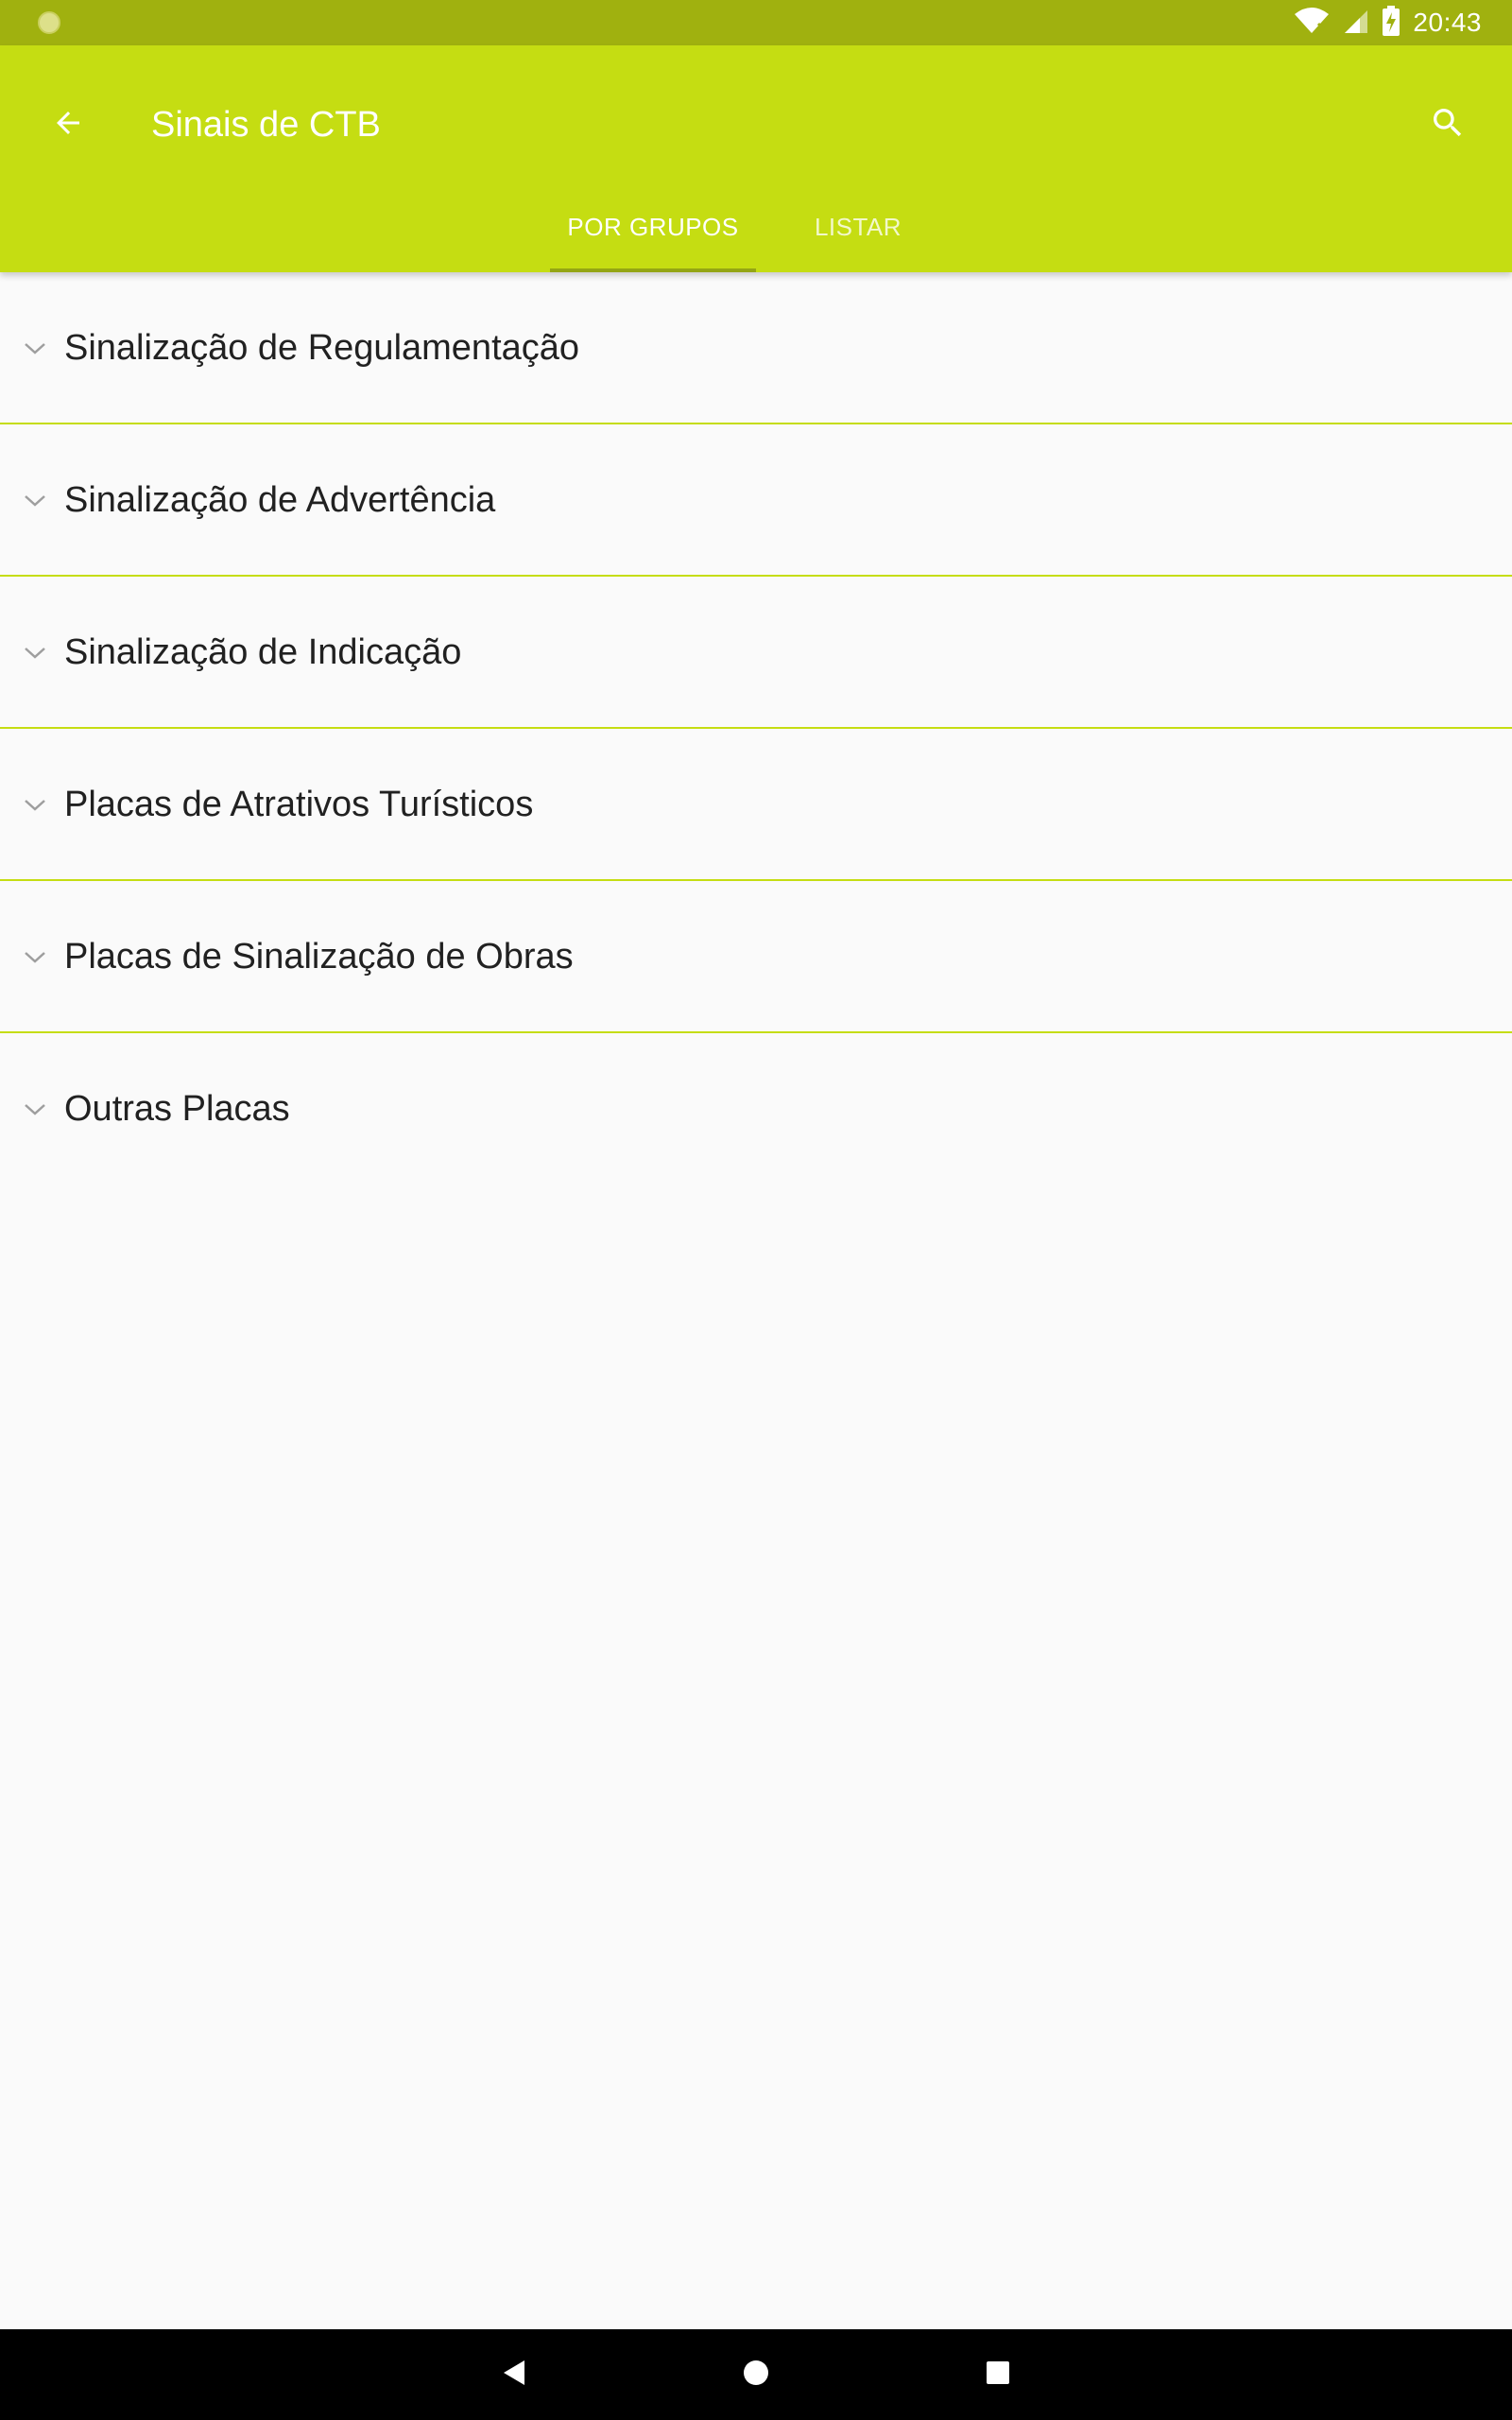  What do you see at coordinates (756, 957) in the screenshot?
I see `group-row-obras: Placas de Sinalização de Obras` at bounding box center [756, 957].